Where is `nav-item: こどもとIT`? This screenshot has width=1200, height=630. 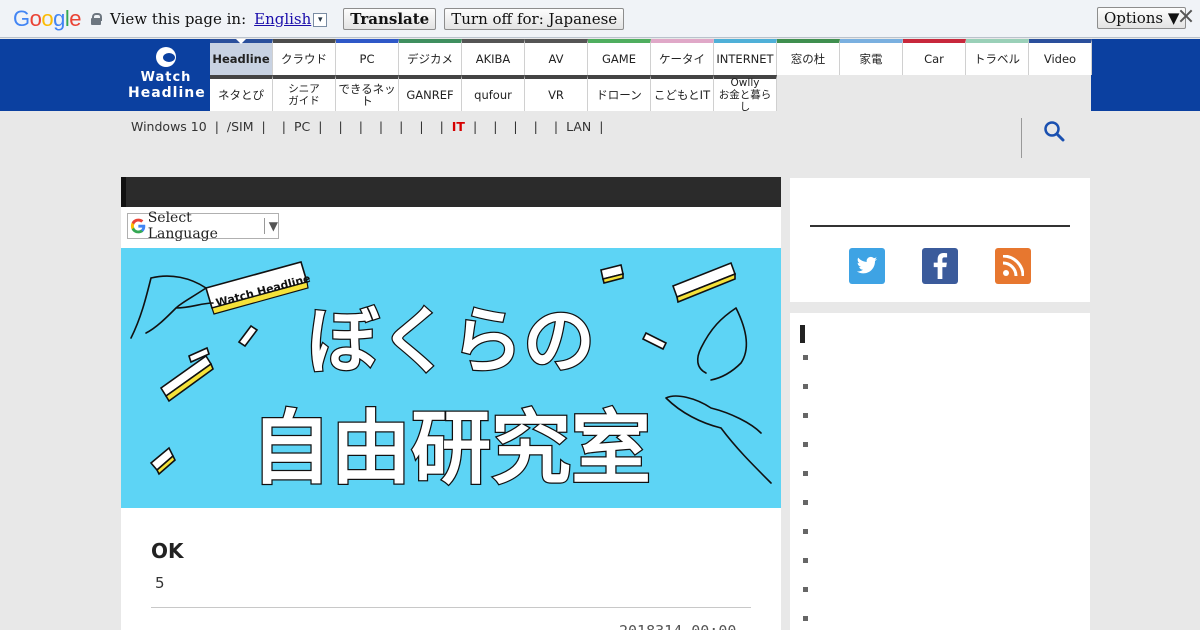
nav-item: こどもとIT is located at coordinates (682, 93).